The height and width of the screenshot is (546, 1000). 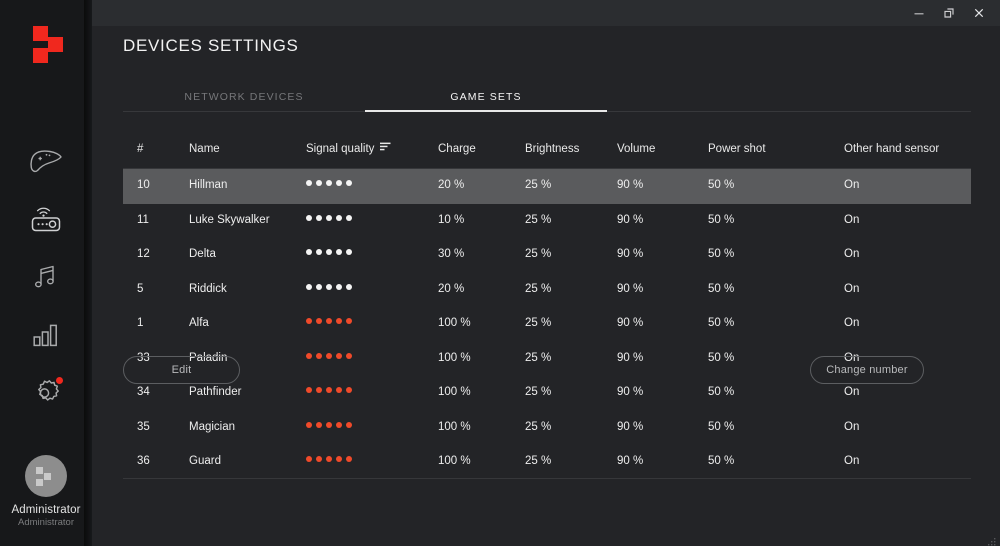 I want to click on cell-charge: 10 %, so click(x=451, y=219).